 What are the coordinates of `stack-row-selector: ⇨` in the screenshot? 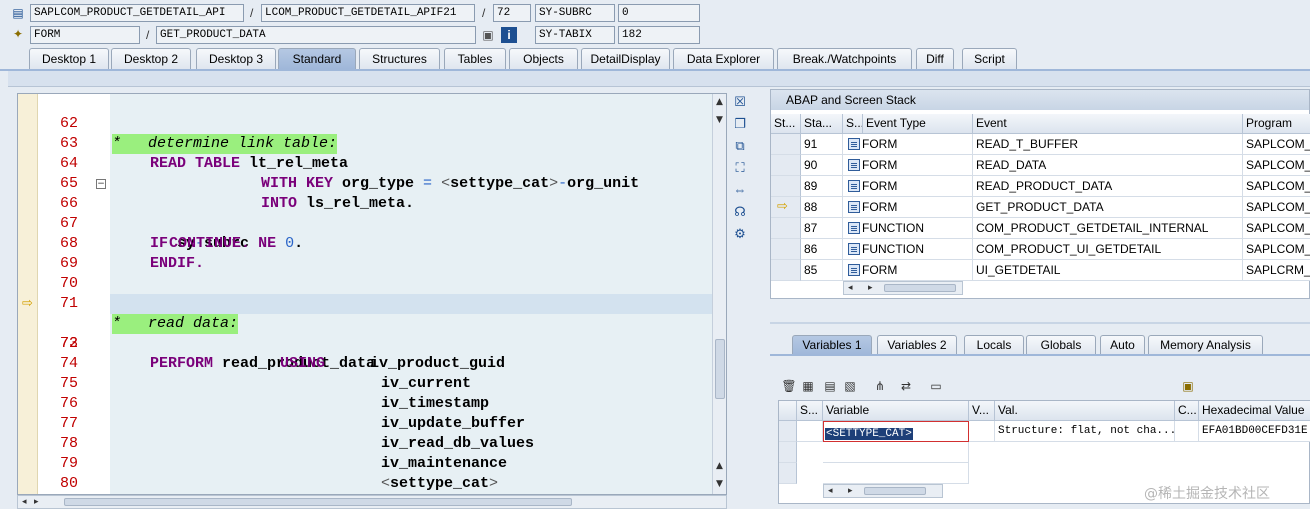 It's located at (786, 207).